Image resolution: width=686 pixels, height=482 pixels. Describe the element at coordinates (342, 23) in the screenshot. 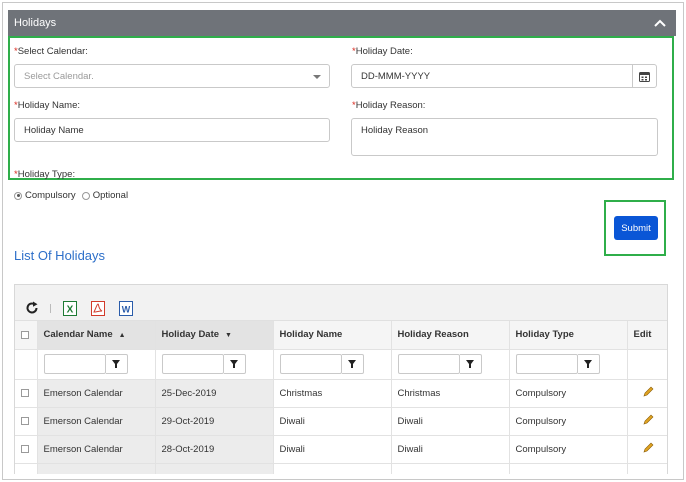

I see `holidays-panel-header: Holidays` at that location.